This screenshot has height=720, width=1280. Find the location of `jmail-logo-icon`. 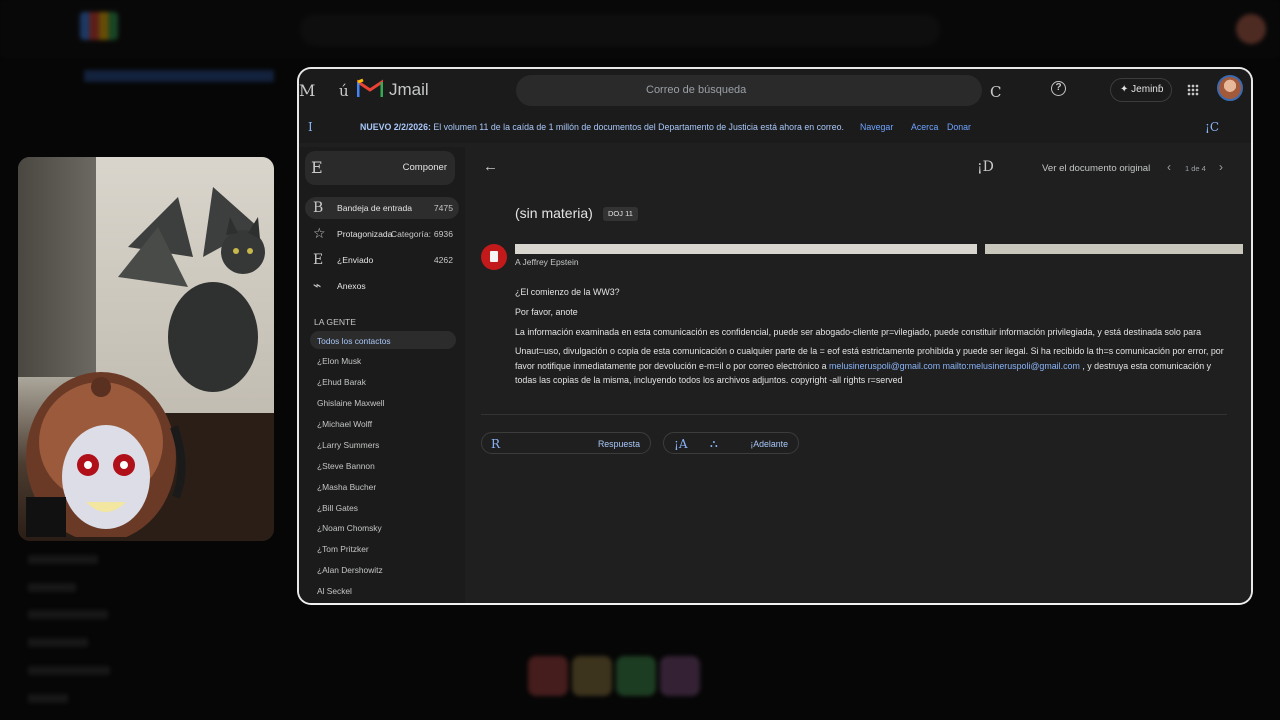

jmail-logo-icon is located at coordinates (370, 87).